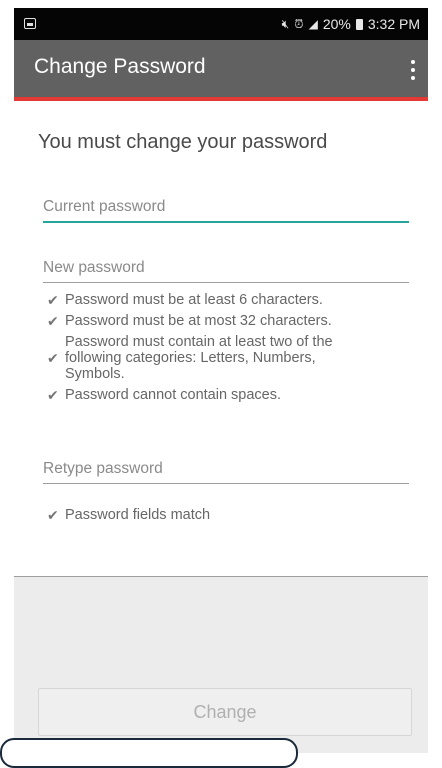 The width and height of the screenshot is (442, 768). What do you see at coordinates (299, 24) in the screenshot?
I see `alarm-icon: ⏰︎` at bounding box center [299, 24].